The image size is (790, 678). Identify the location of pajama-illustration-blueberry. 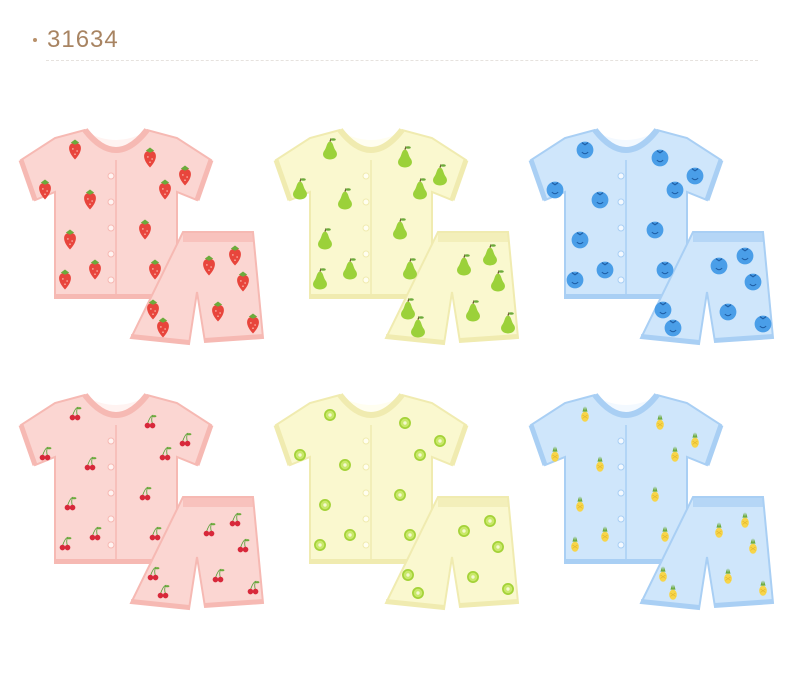
(651, 237).